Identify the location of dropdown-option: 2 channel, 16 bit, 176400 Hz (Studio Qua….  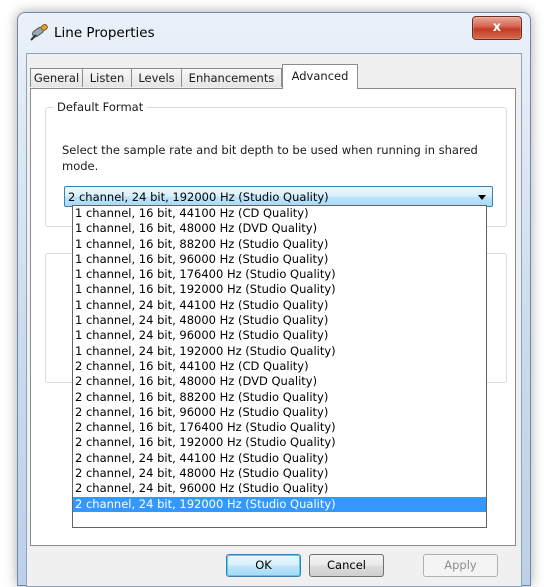
(279, 427).